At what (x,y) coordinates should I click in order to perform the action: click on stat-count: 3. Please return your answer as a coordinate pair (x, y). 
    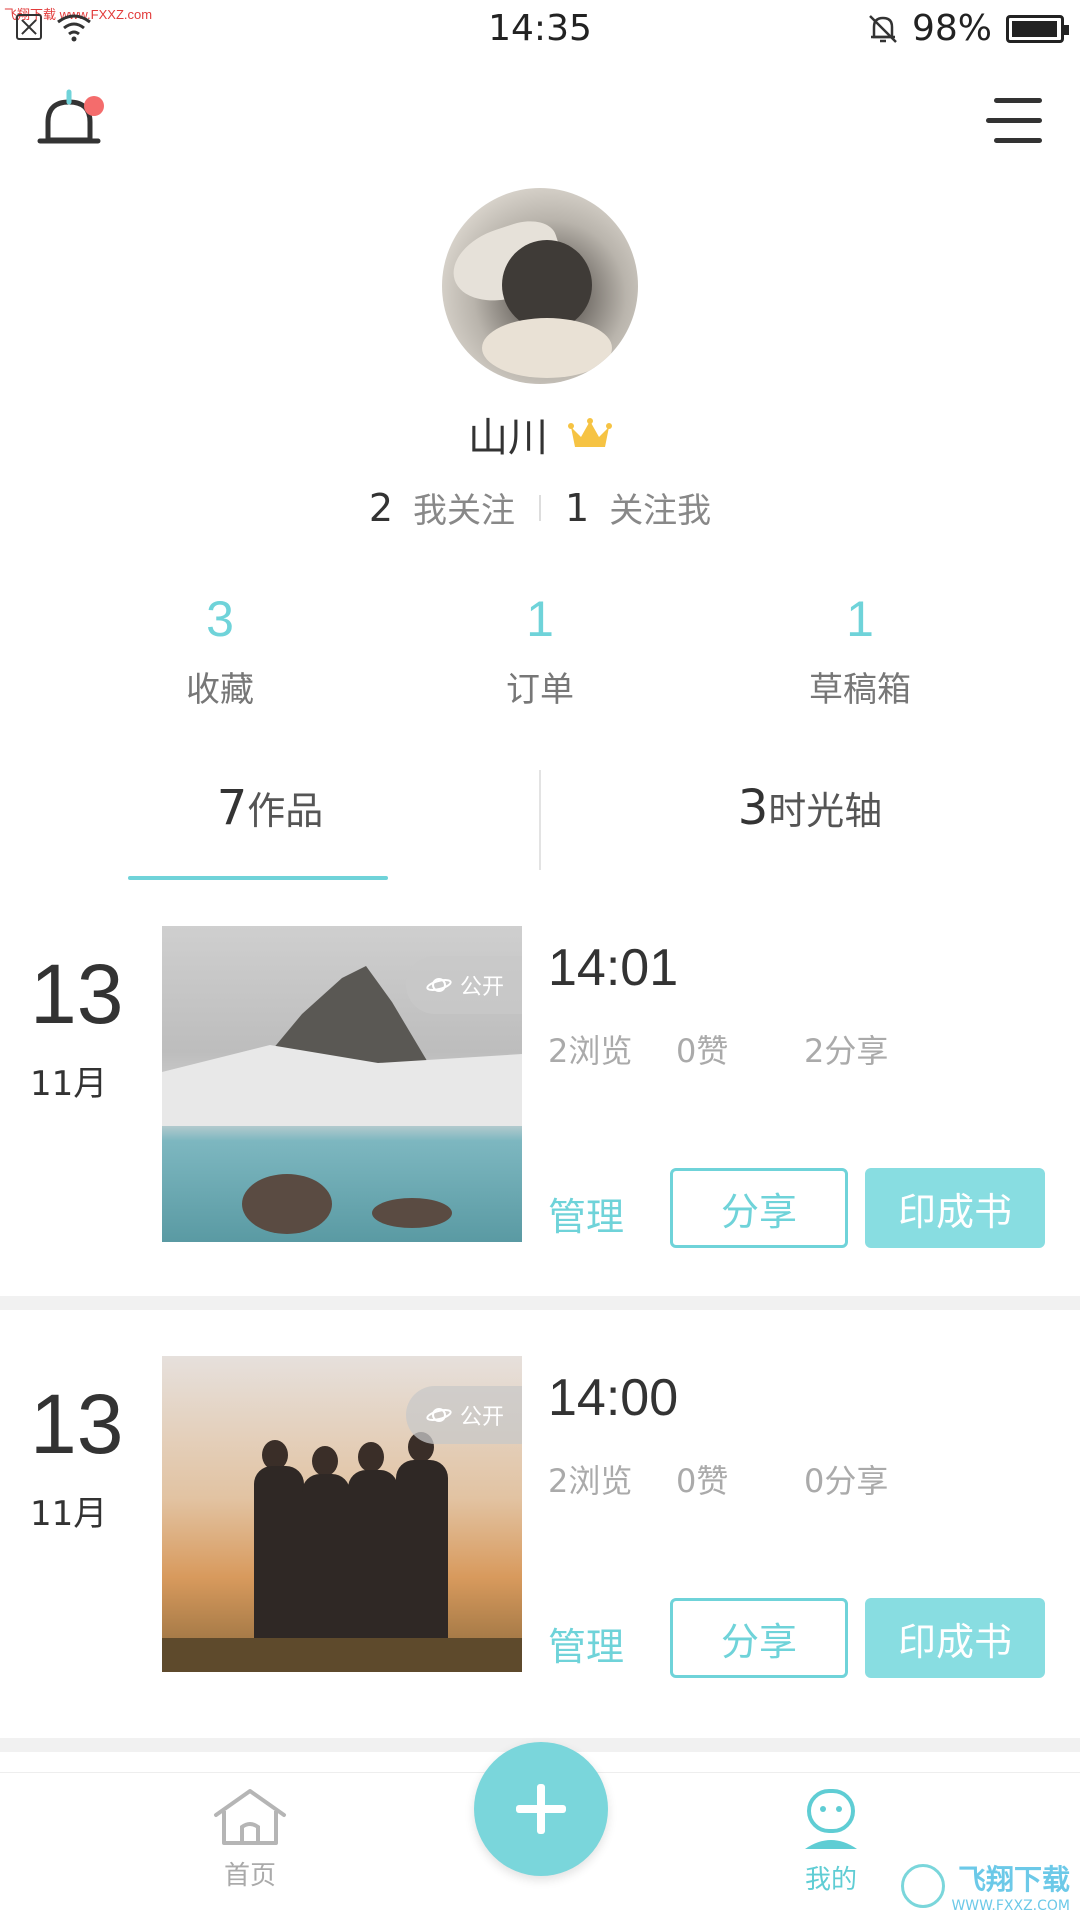
    Looking at the image, I should click on (220, 619).